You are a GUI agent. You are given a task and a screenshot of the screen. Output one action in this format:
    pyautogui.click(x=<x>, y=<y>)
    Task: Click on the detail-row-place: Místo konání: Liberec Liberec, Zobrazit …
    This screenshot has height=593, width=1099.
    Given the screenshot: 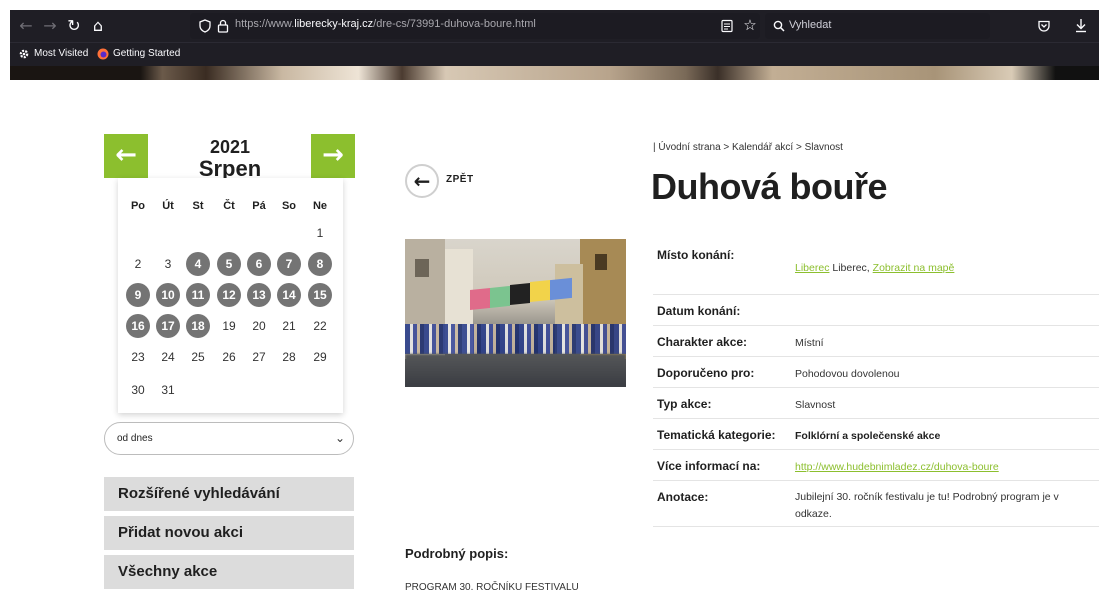 What is the action you would take?
    pyautogui.click(x=876, y=266)
    